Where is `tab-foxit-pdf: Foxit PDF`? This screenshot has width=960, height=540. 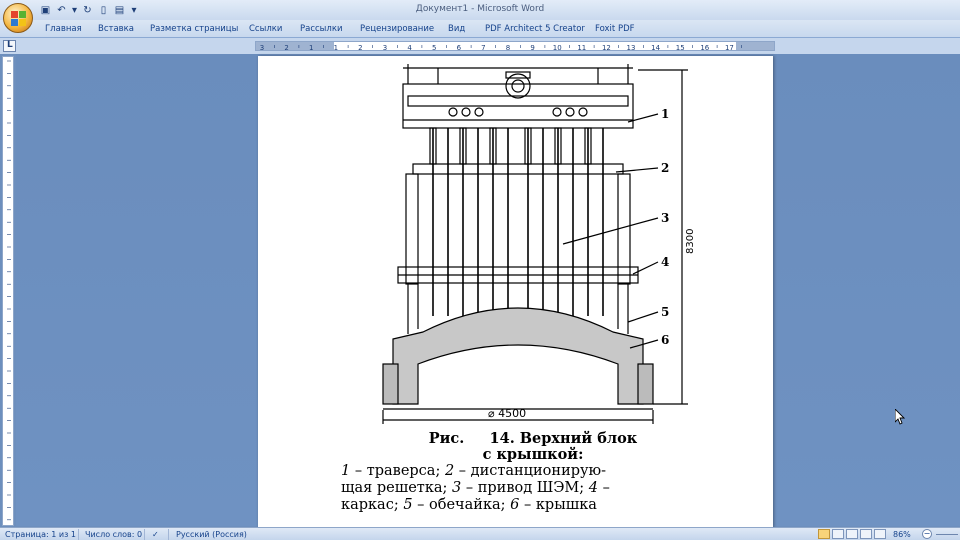
tab-foxit-pdf: Foxit PDF is located at coordinates (615, 29).